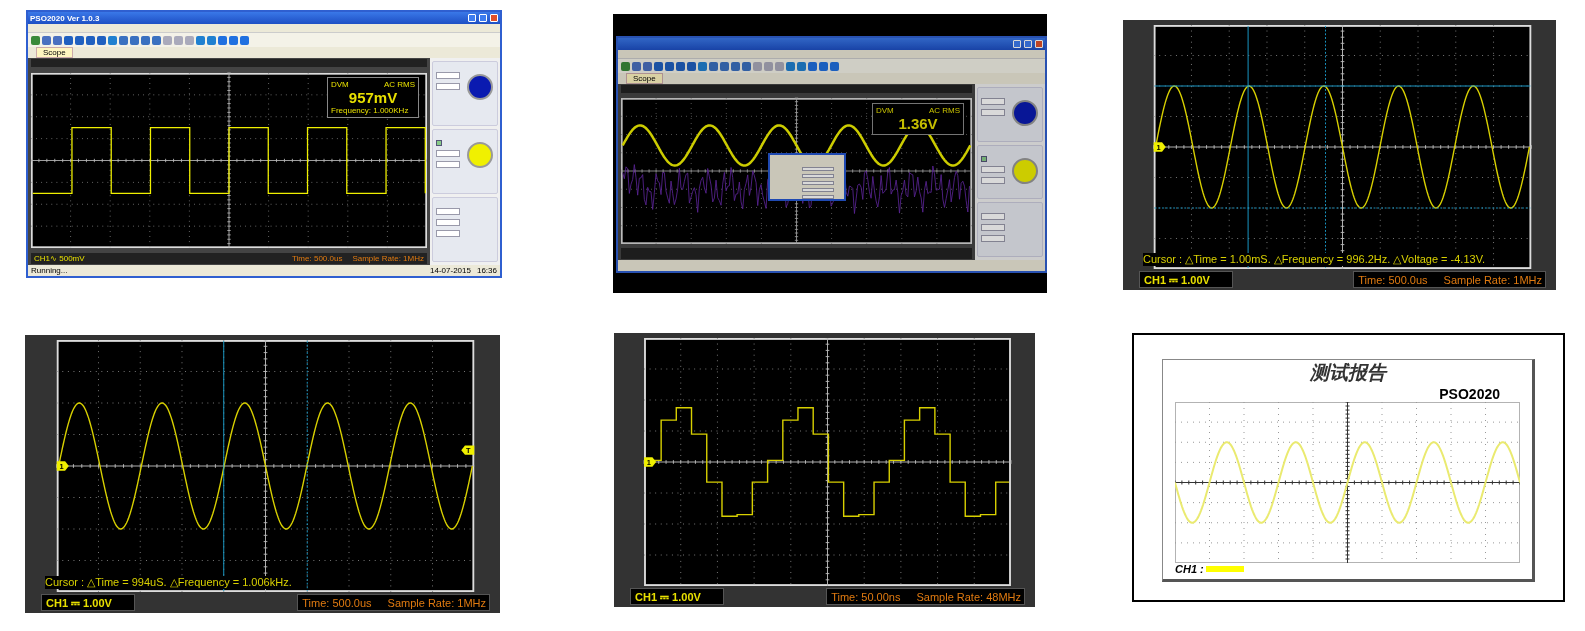 The width and height of the screenshot is (1585, 631). Describe the element at coordinates (468, 450) in the screenshot. I see `trigger-marker: T` at that location.